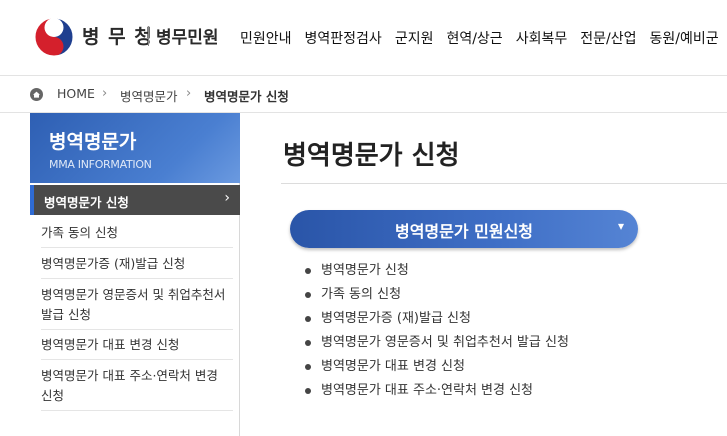  I want to click on list-item: 병역명문가증 (재)발급 신청, so click(437, 322).